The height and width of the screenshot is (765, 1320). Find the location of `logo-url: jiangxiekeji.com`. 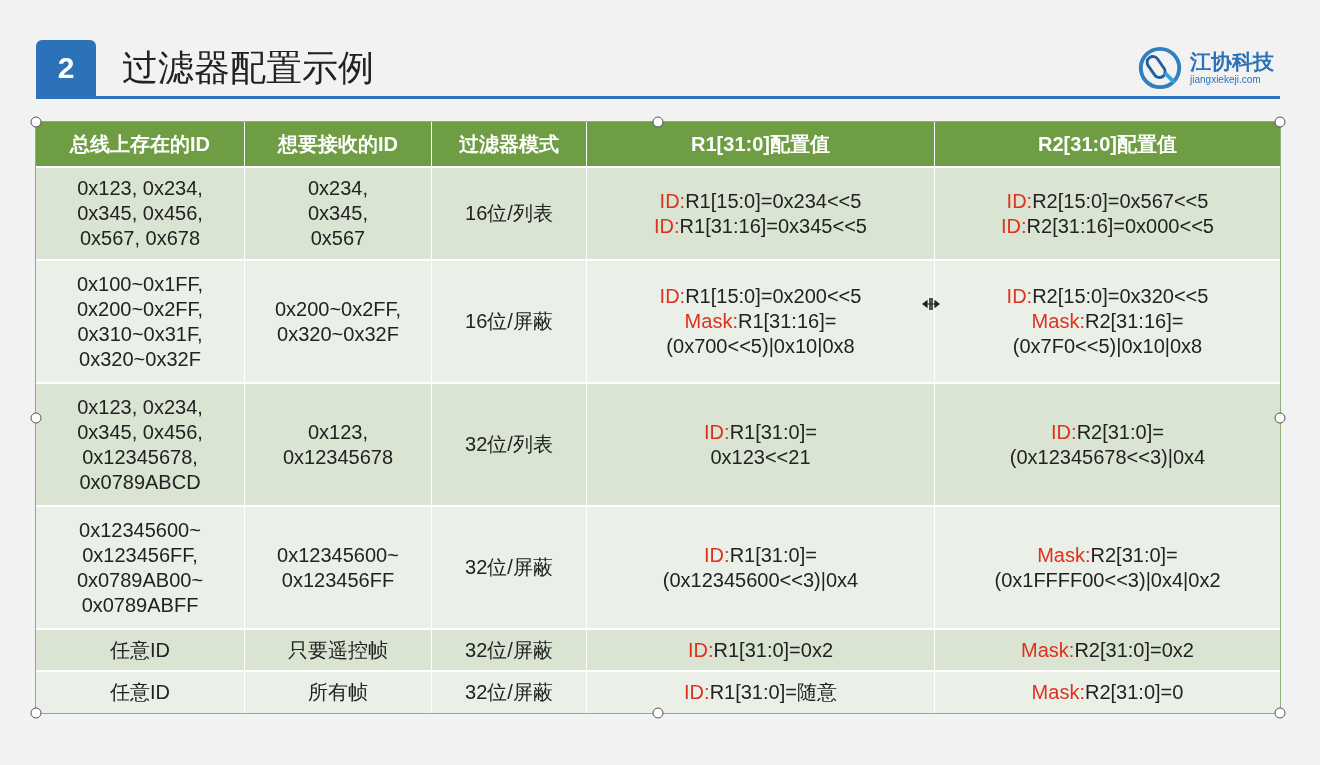

logo-url: jiangxiekeji.com is located at coordinates (1226, 80).